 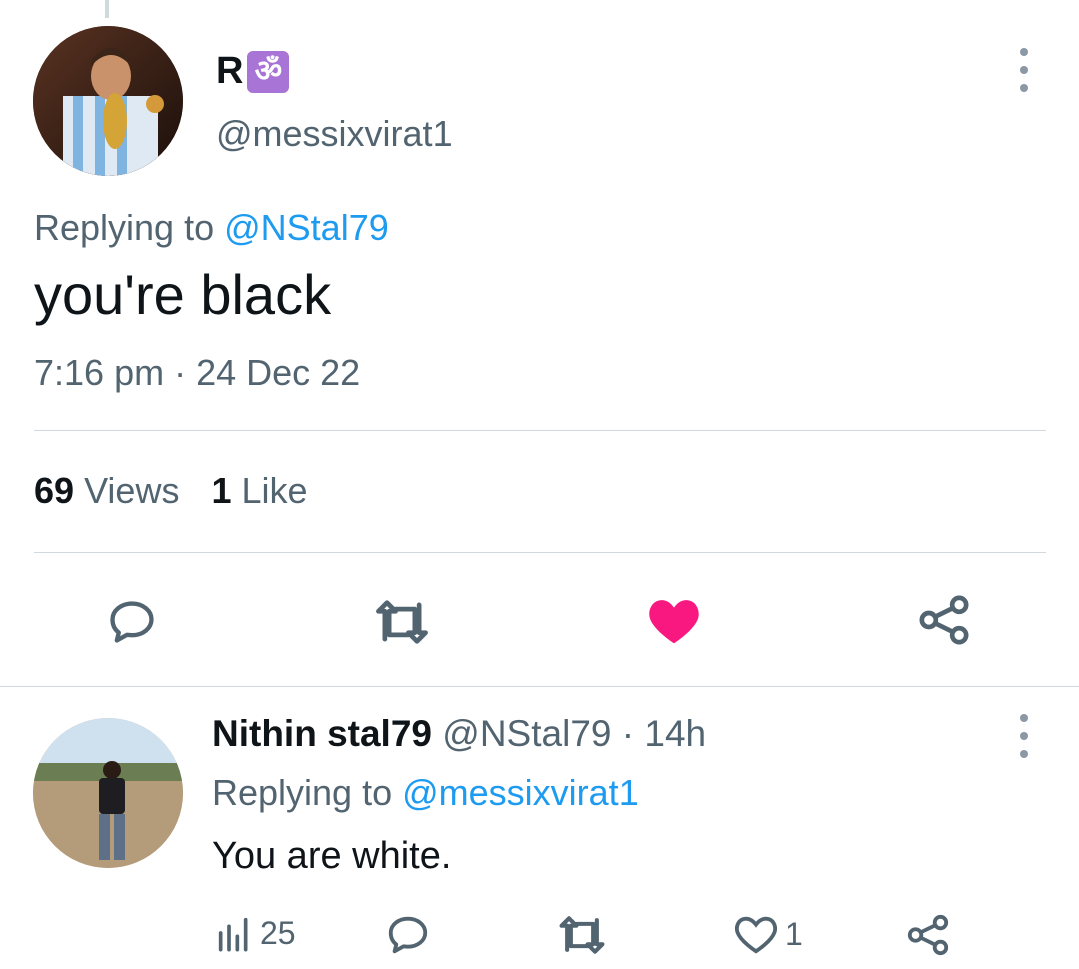 I want to click on replying-mention-link: @NStal79, so click(x=306, y=227).